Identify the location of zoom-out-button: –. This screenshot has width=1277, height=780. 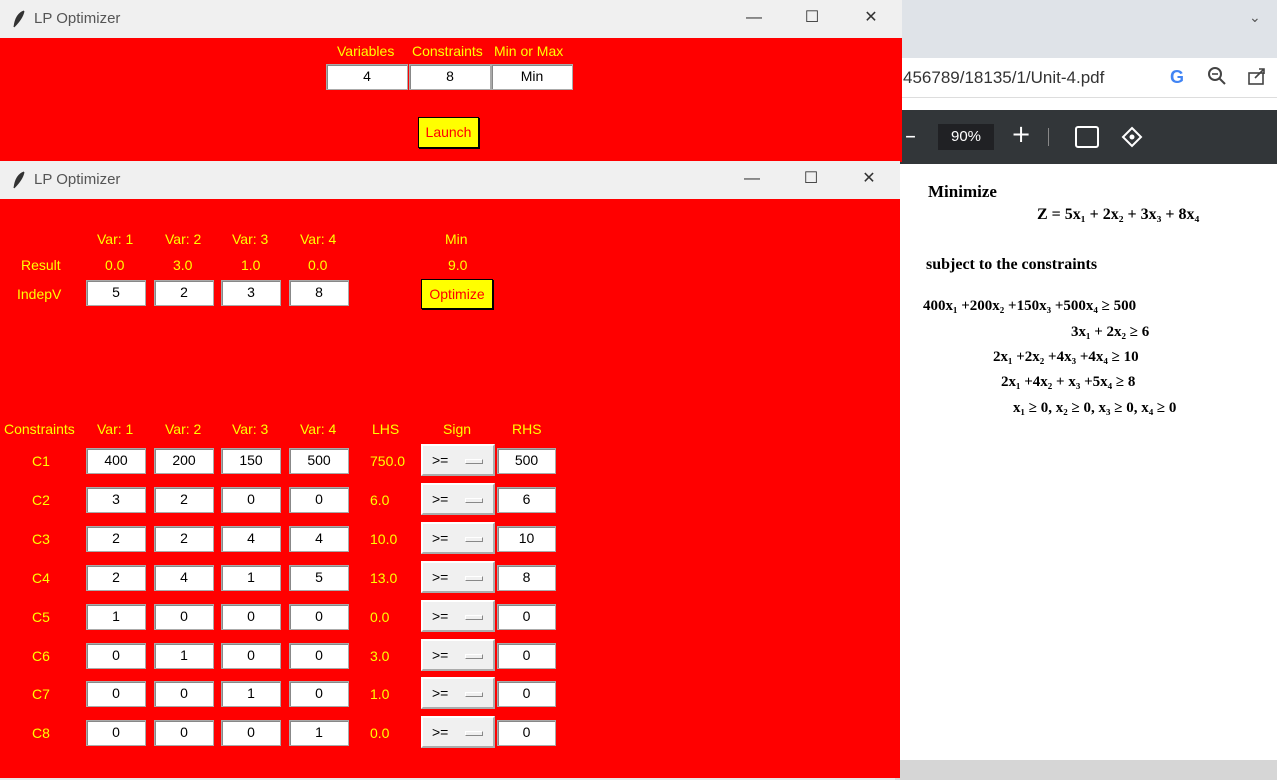
(910, 136).